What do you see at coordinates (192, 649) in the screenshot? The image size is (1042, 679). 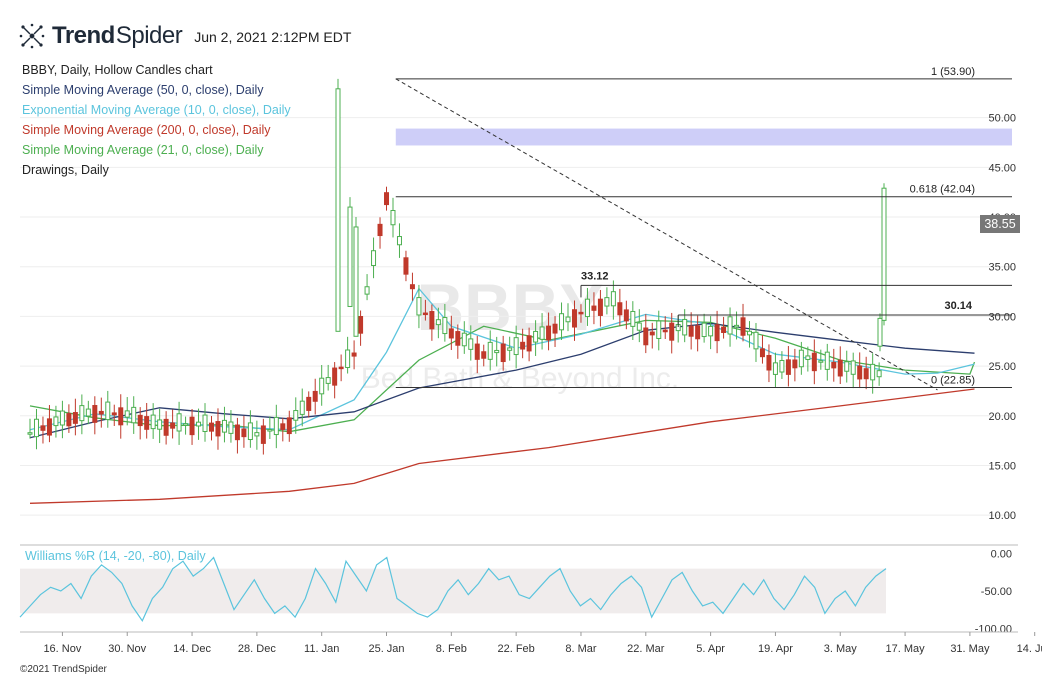 I see `x-tick-label: 14. Dec` at bounding box center [192, 649].